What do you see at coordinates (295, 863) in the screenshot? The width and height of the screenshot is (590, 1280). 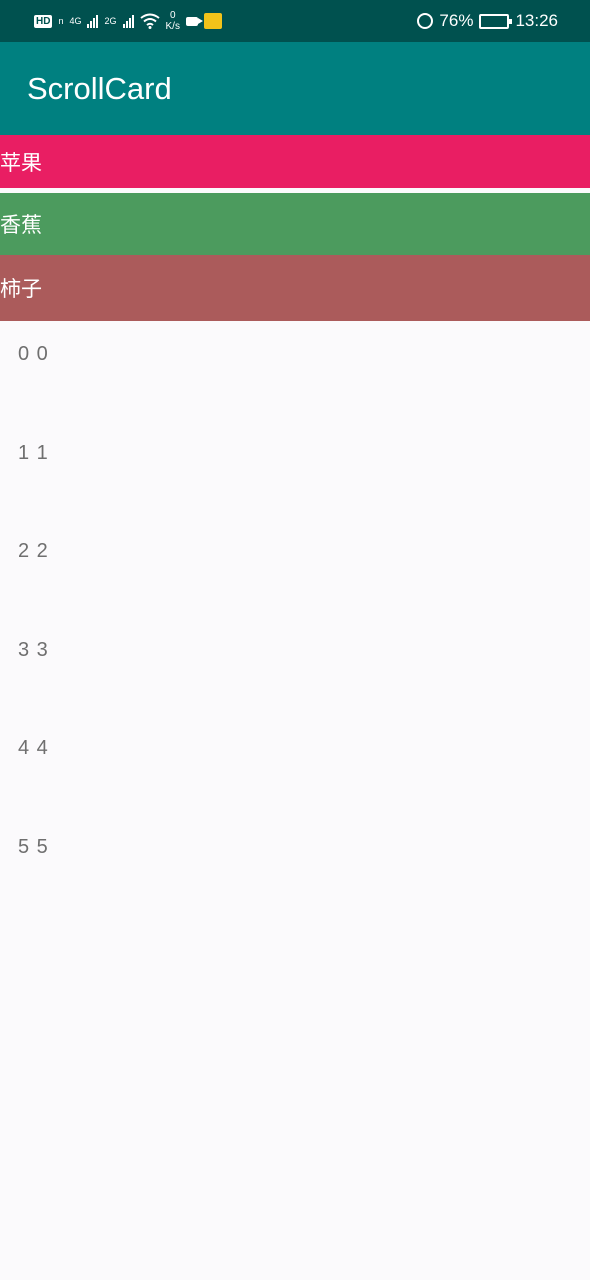 I see `list-item: 5 5` at bounding box center [295, 863].